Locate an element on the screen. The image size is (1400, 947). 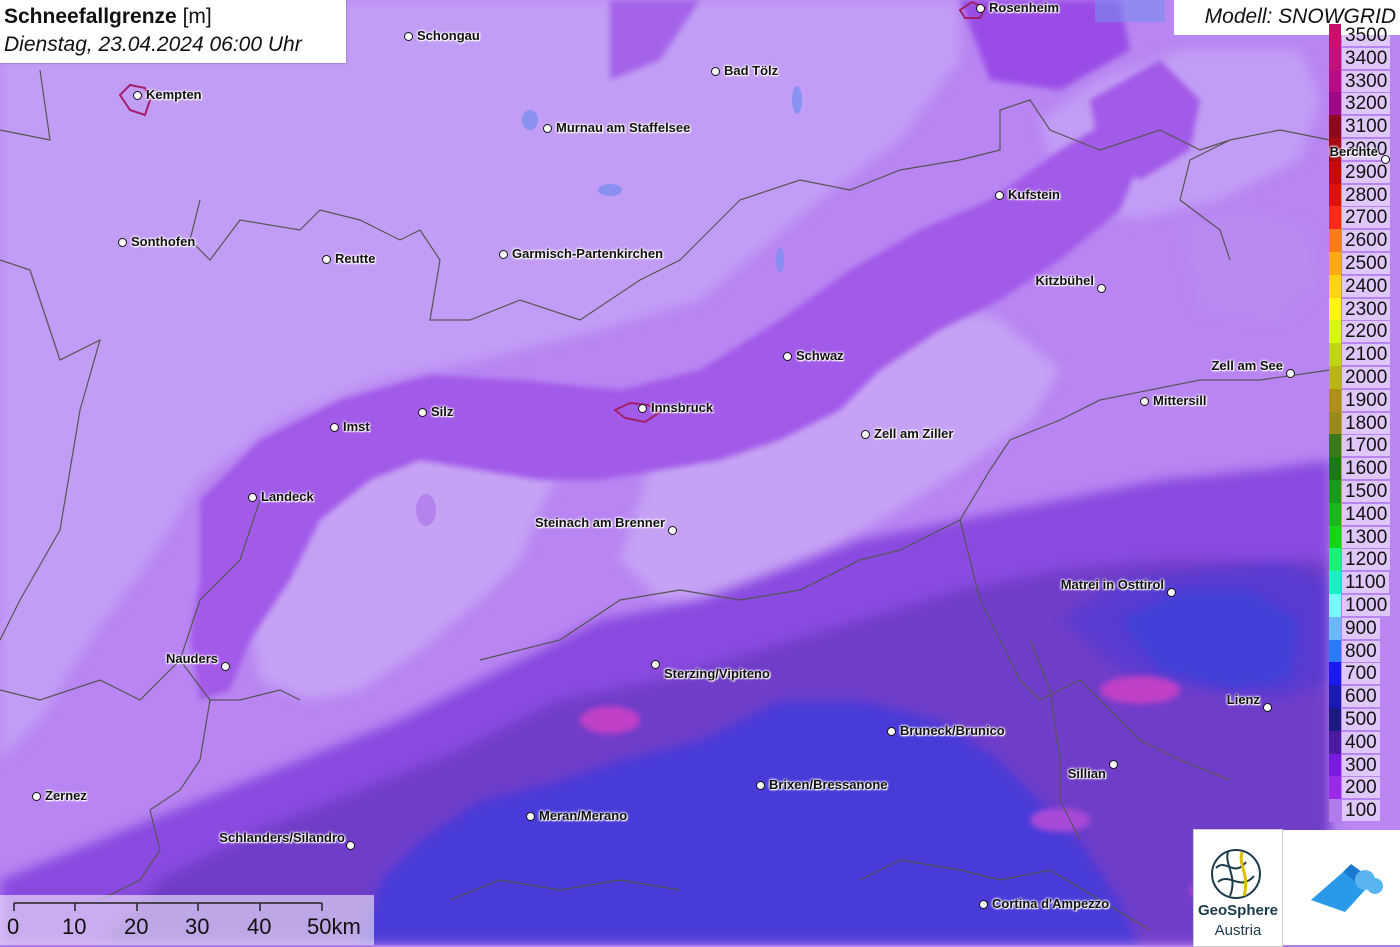
legend-item: 300 is located at coordinates (1364, 765).